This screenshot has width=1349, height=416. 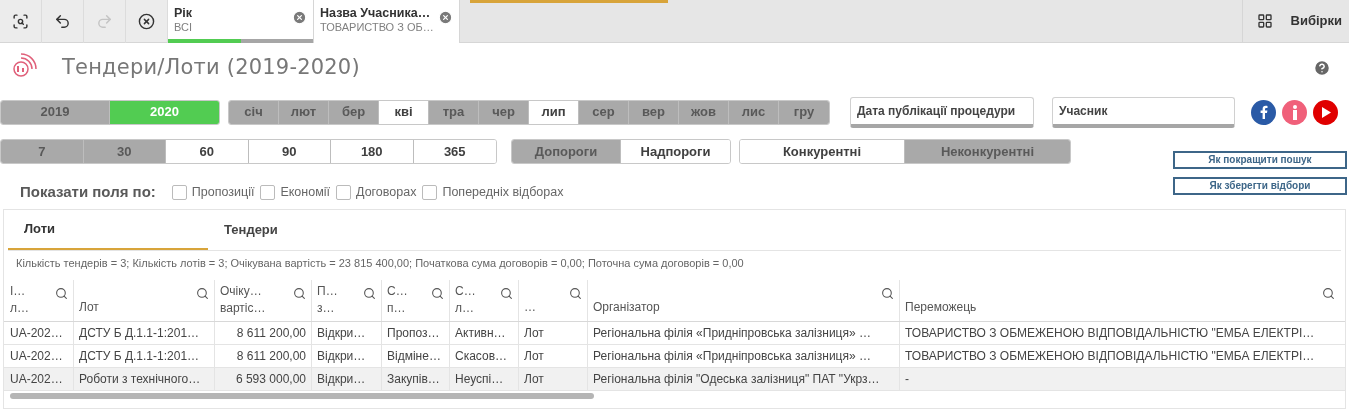 I want to click on table-cell: 6 593 000,00, so click(x=263, y=379).